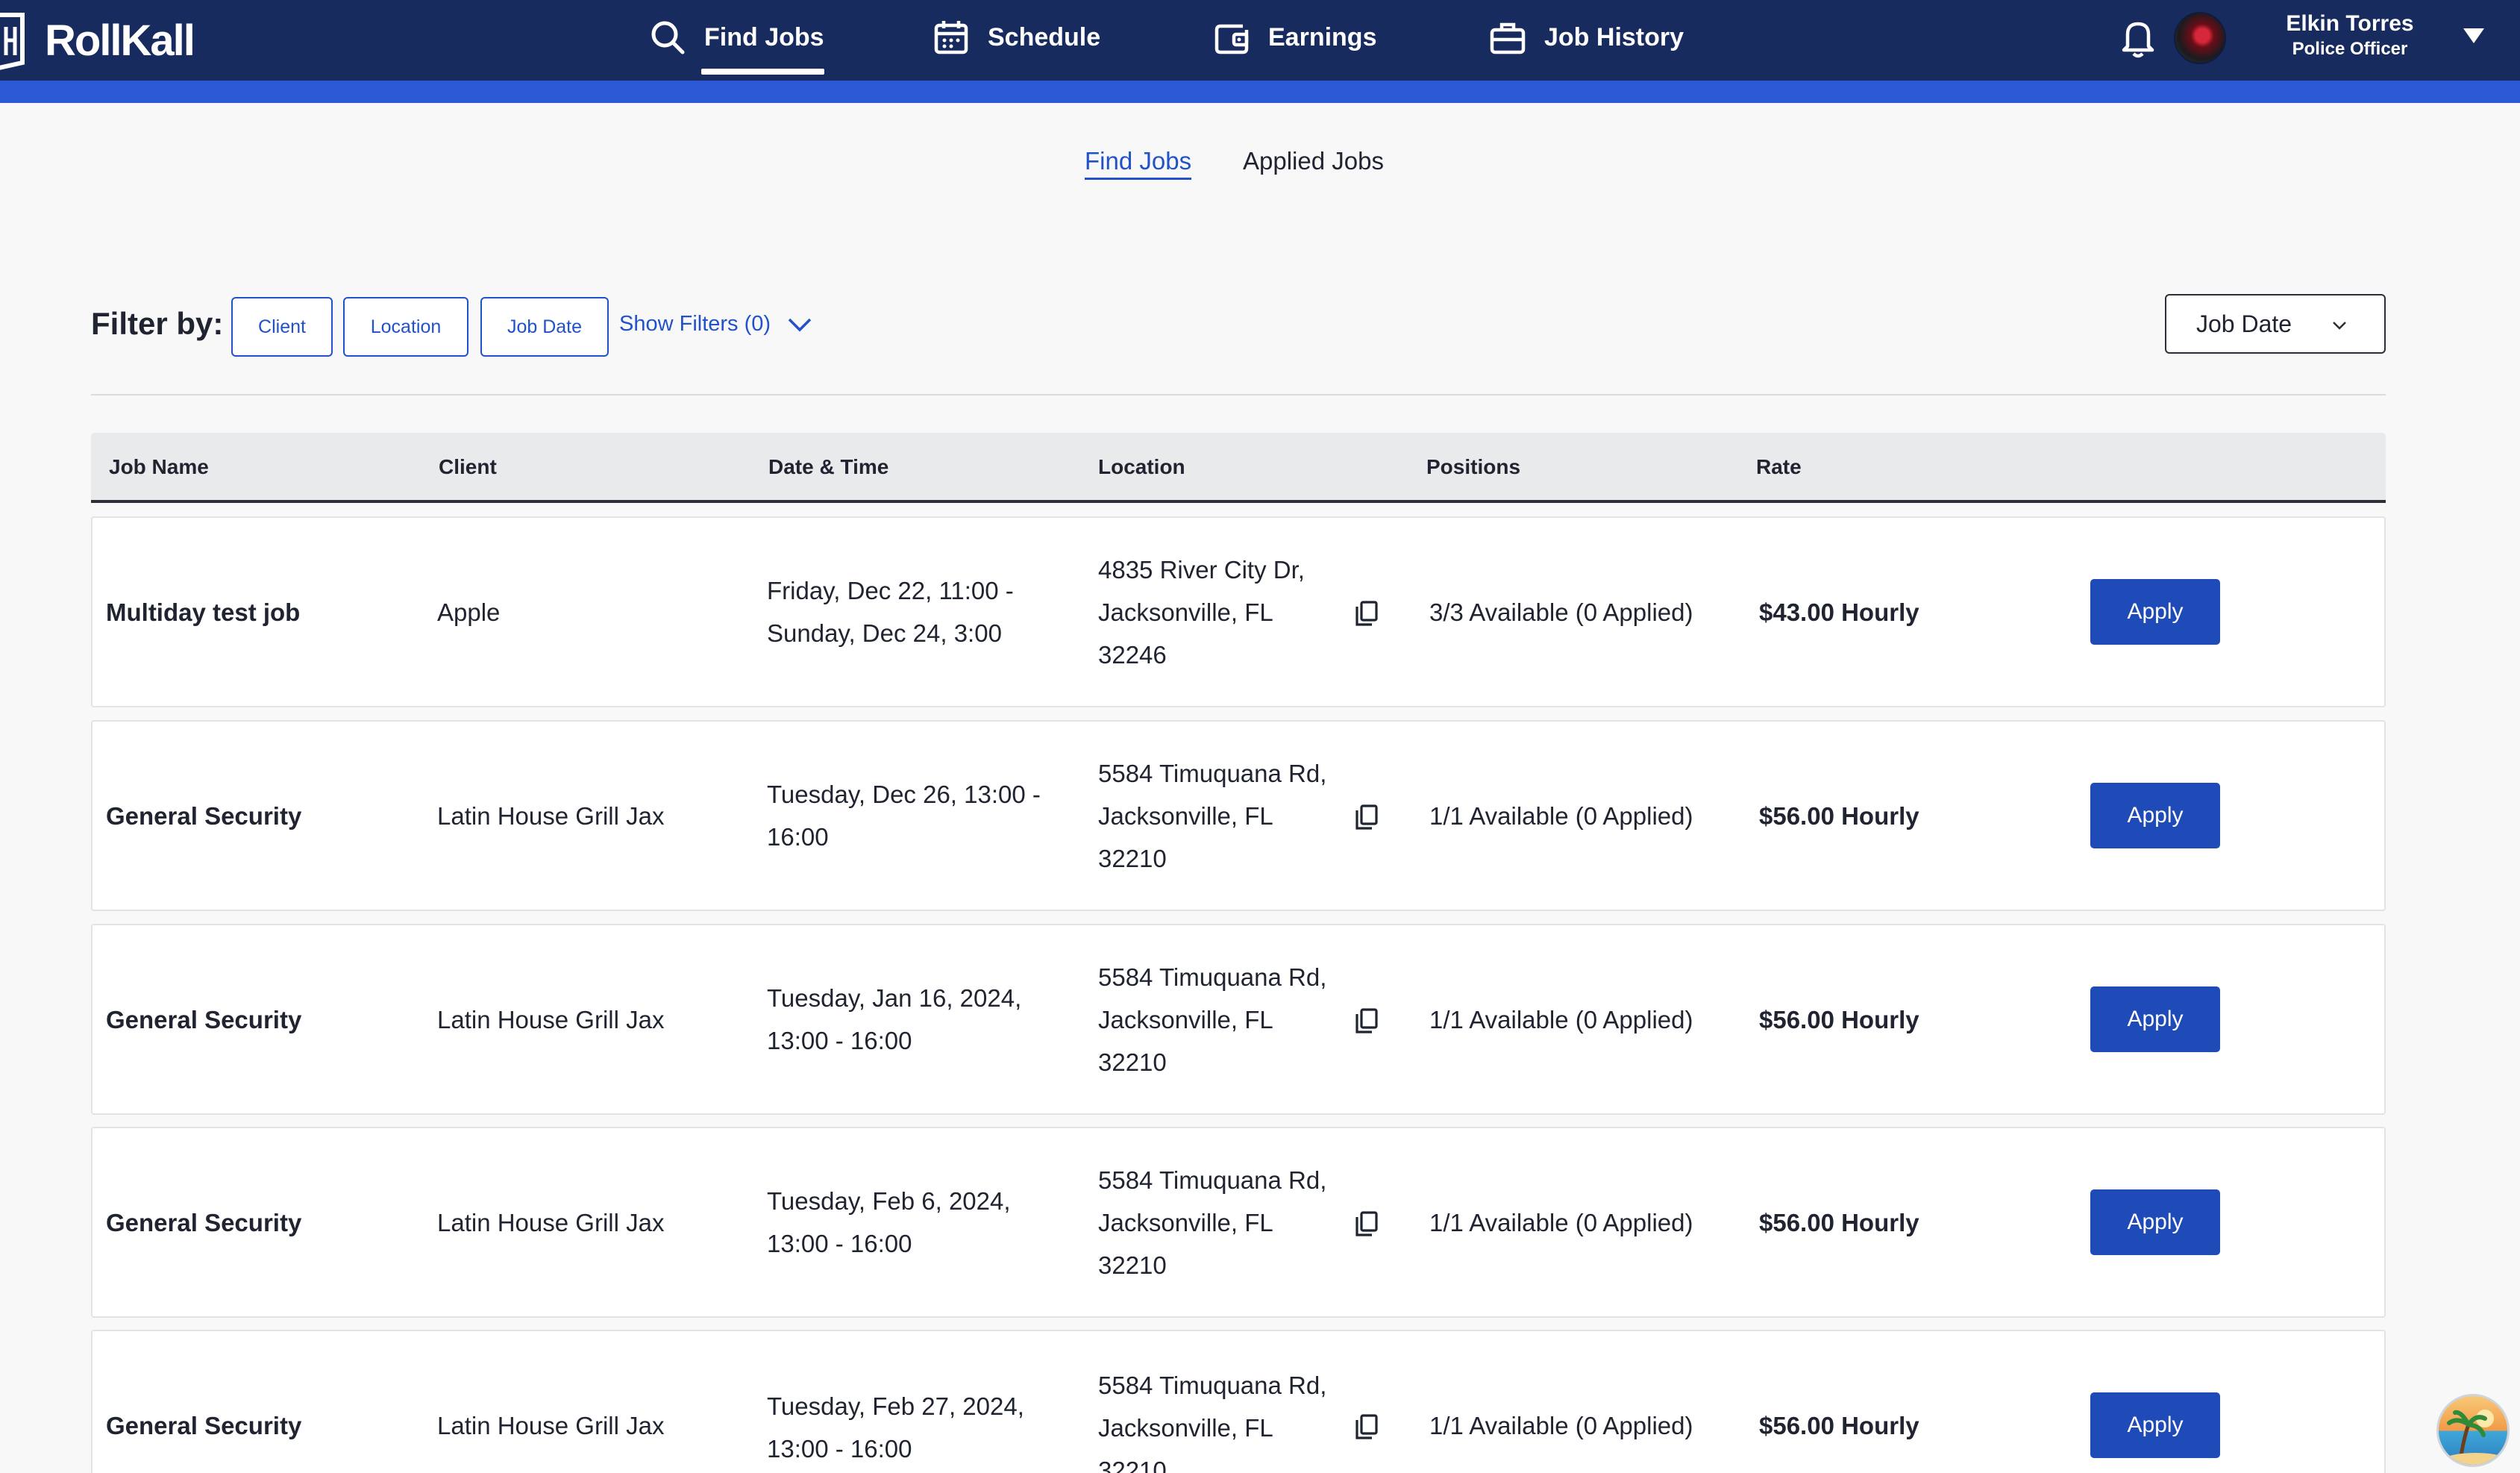 Image resolution: width=2520 pixels, height=1473 pixels. I want to click on location-line: 32246, so click(1132, 654).